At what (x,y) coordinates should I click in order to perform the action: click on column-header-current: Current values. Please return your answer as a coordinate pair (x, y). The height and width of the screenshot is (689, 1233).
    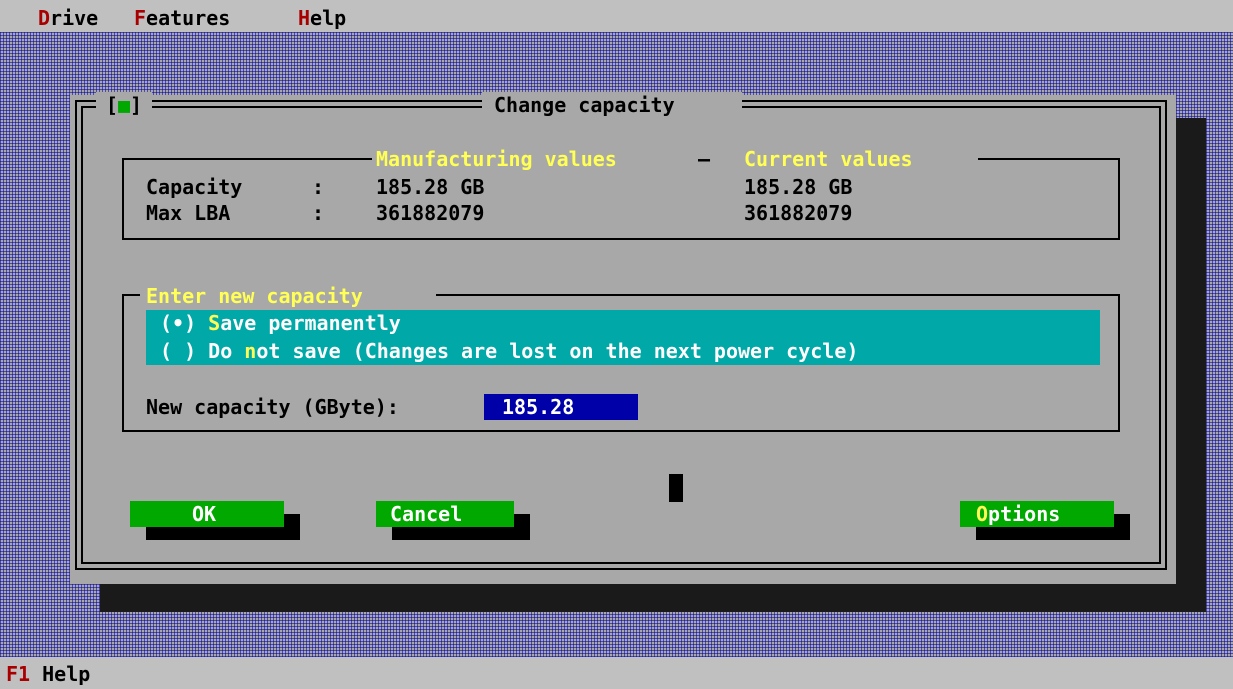
    Looking at the image, I should click on (828, 159).